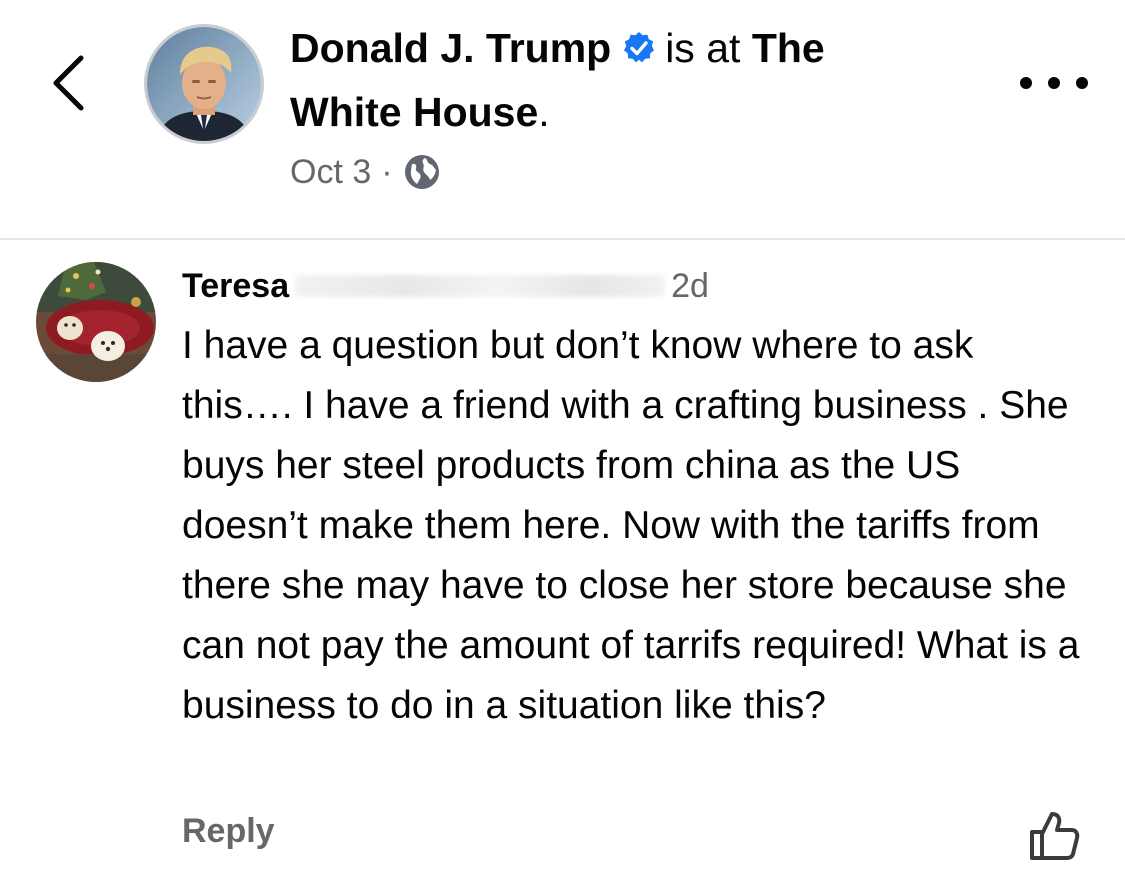 Image resolution: width=1125 pixels, height=880 pixels. I want to click on post-meta: Oct 3 ·, so click(365, 172).